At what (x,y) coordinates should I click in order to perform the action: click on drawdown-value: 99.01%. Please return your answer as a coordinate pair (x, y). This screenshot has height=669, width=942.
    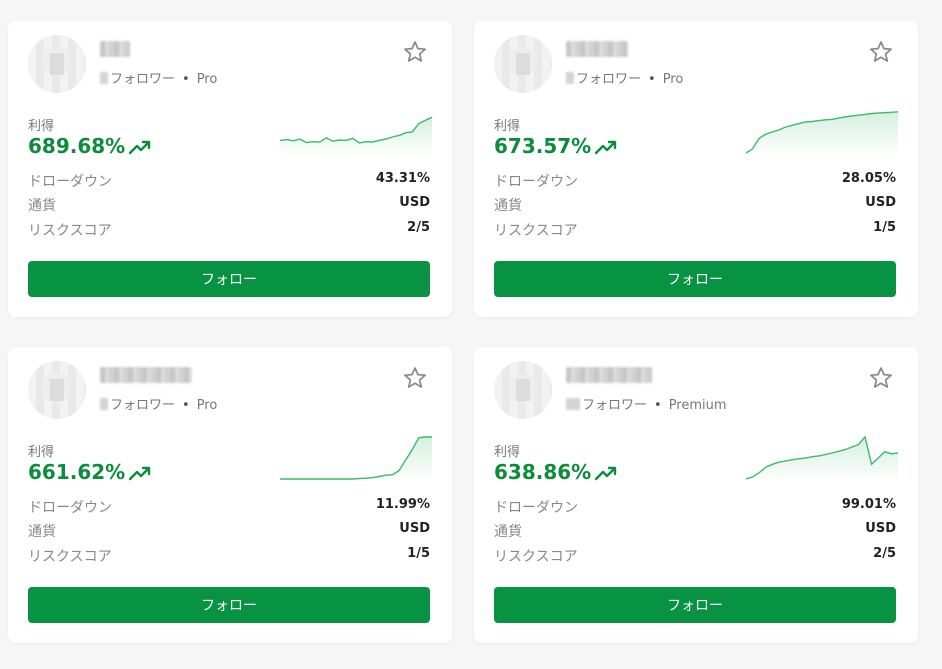
    Looking at the image, I should click on (868, 504).